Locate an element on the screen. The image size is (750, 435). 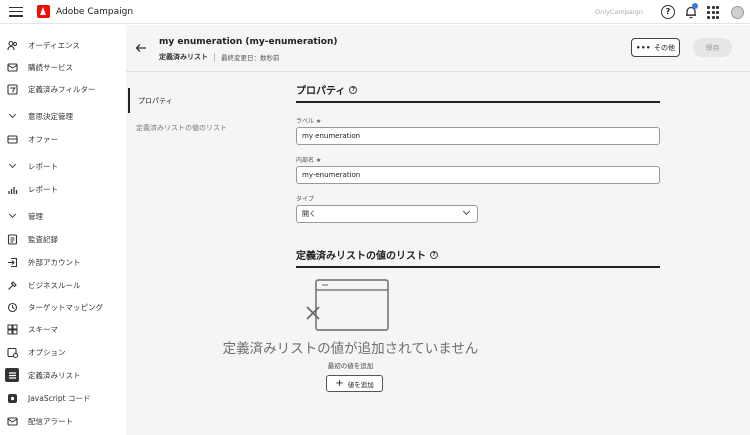
sidebar-item-label: ビジネスルール is located at coordinates (54, 285).